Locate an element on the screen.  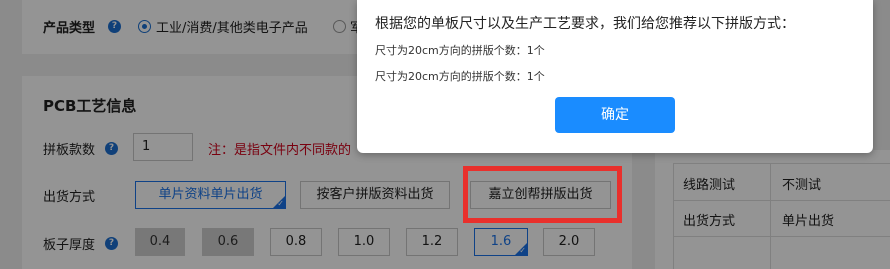
annotation-highlight-box is located at coordinates (542, 194).